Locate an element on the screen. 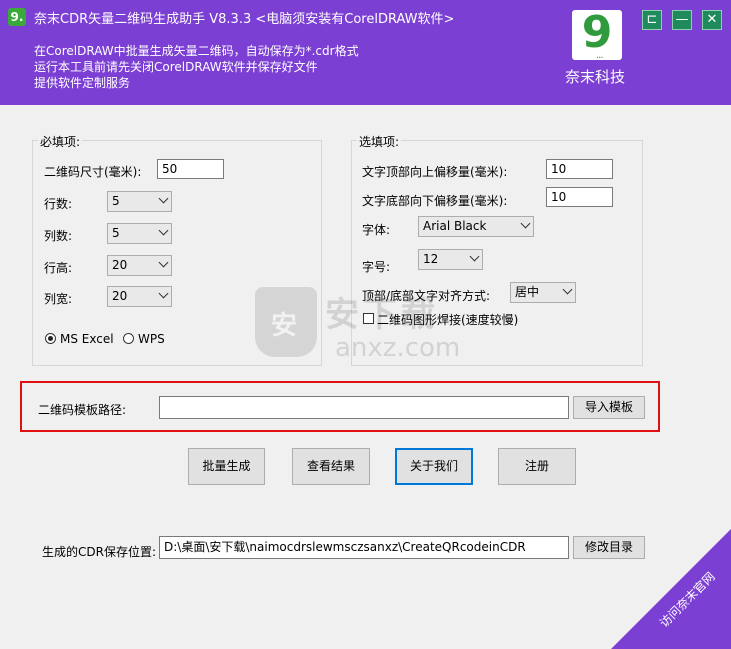 The width and height of the screenshot is (731, 649). close-button: ✕ is located at coordinates (712, 20).